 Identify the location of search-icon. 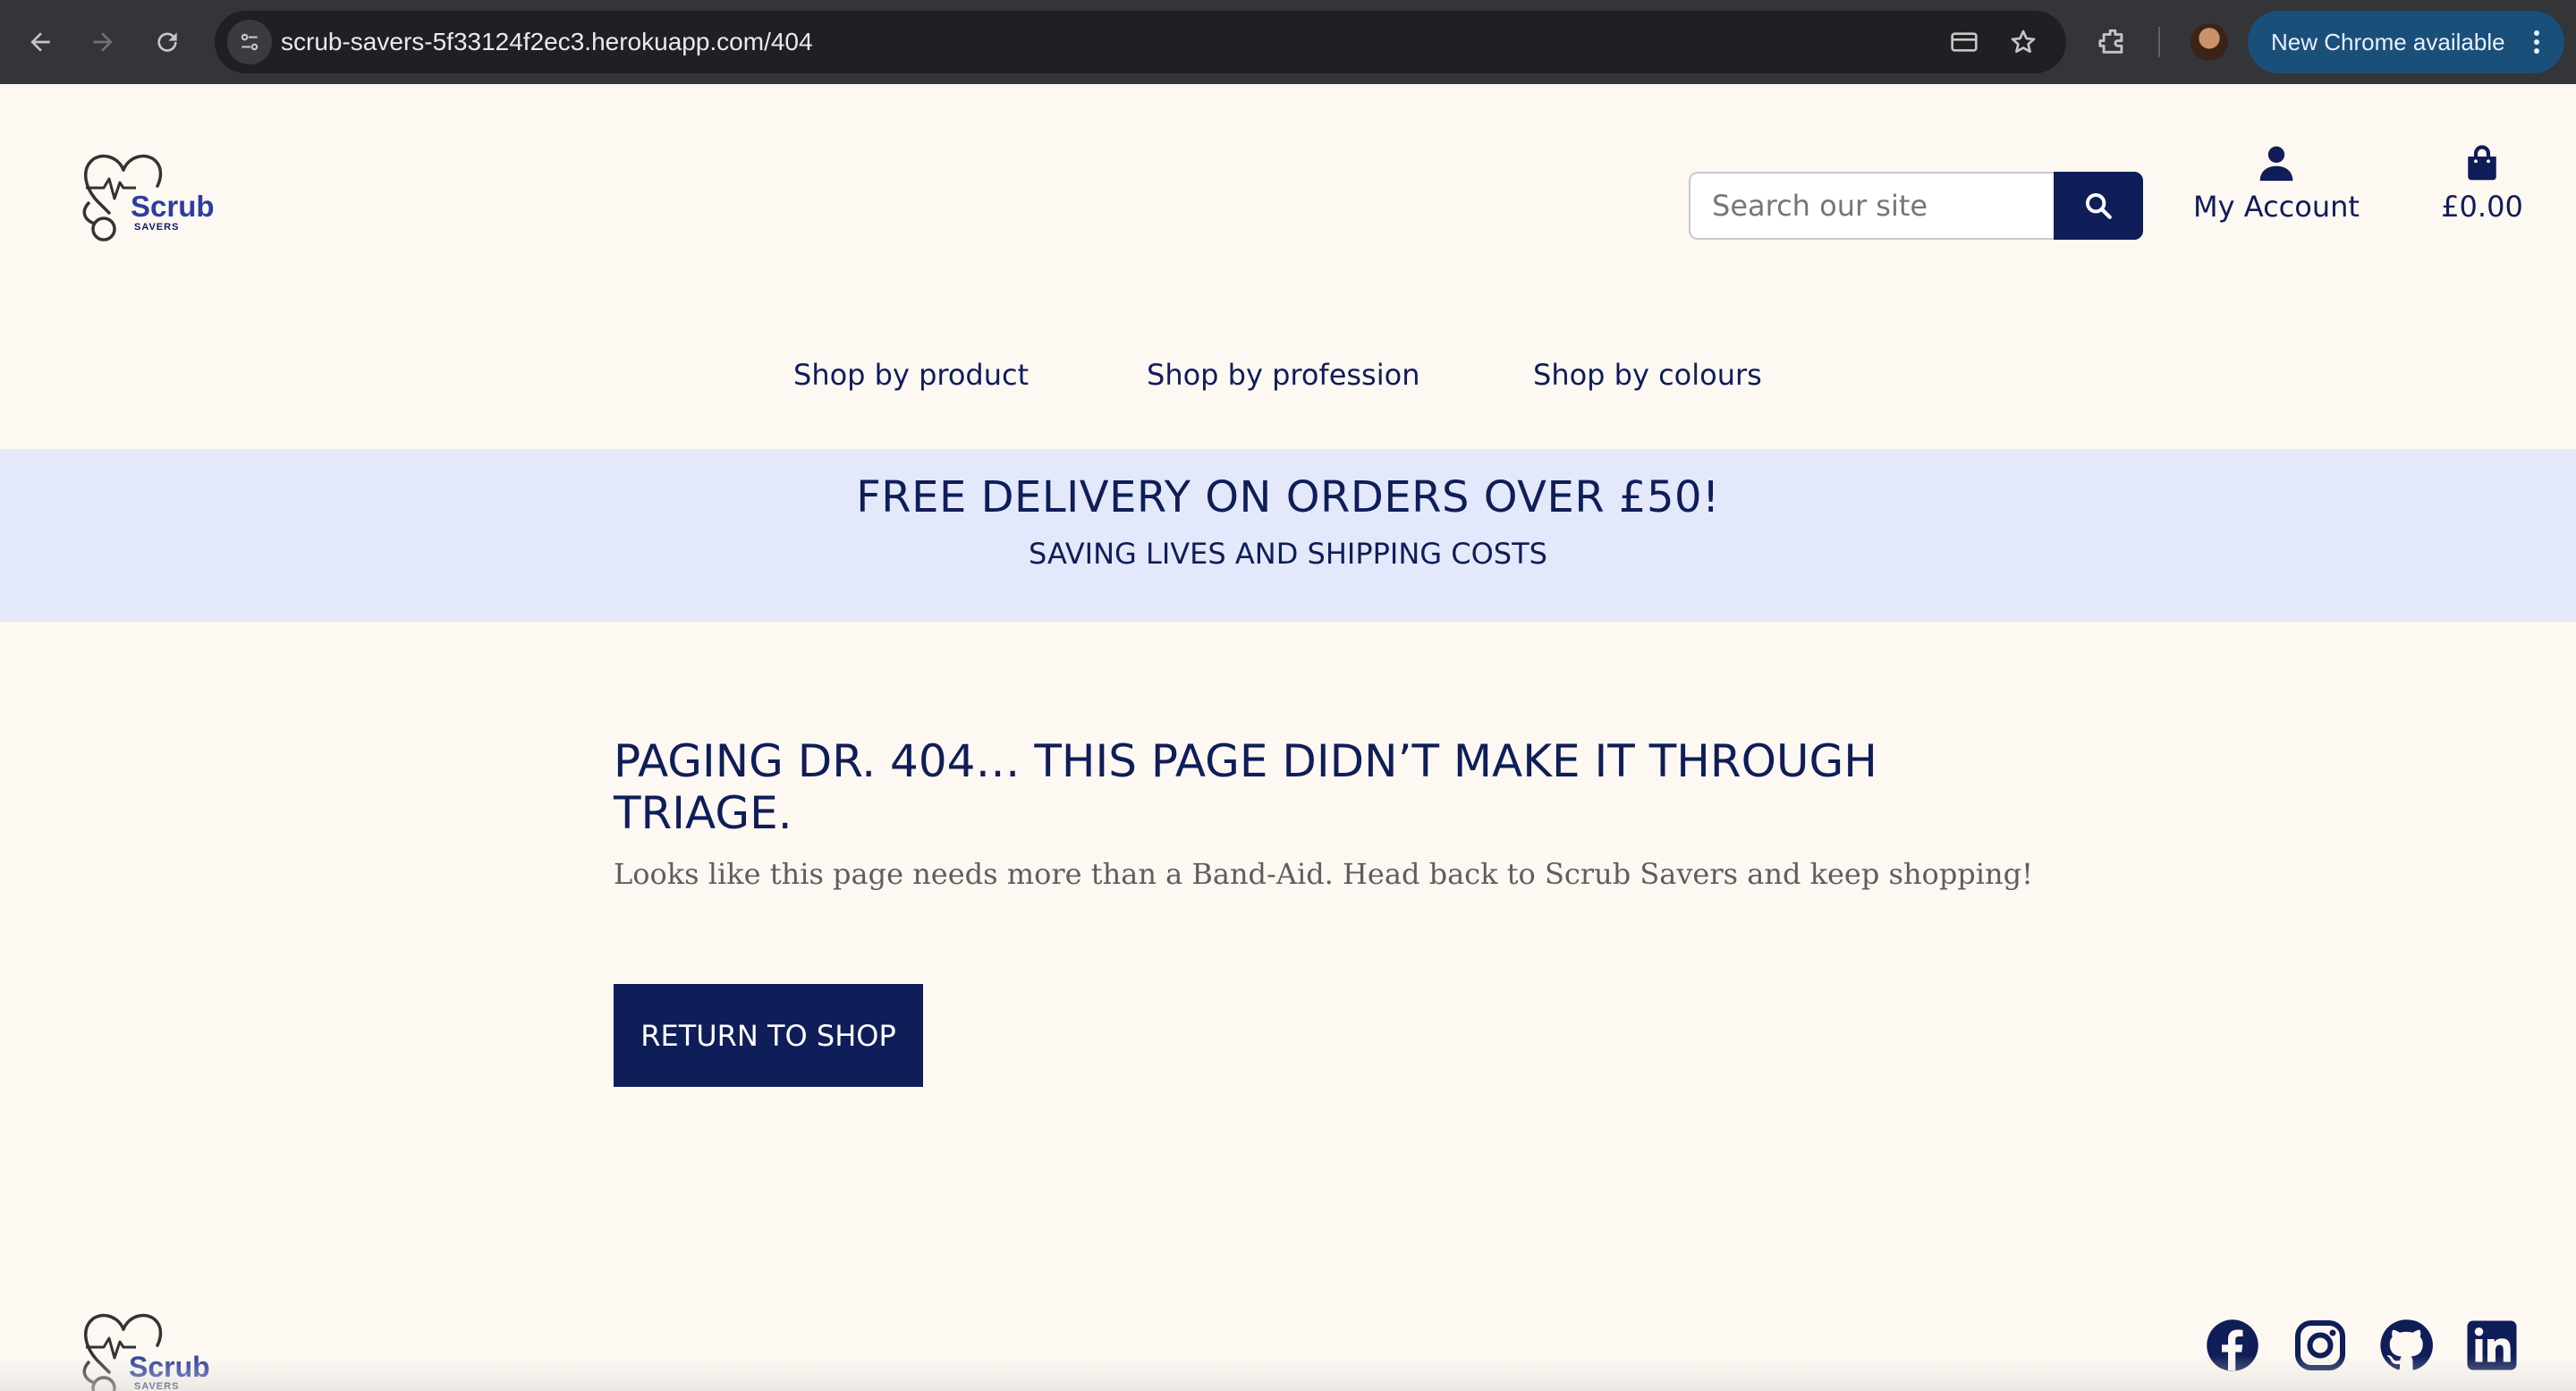
(2098, 205).